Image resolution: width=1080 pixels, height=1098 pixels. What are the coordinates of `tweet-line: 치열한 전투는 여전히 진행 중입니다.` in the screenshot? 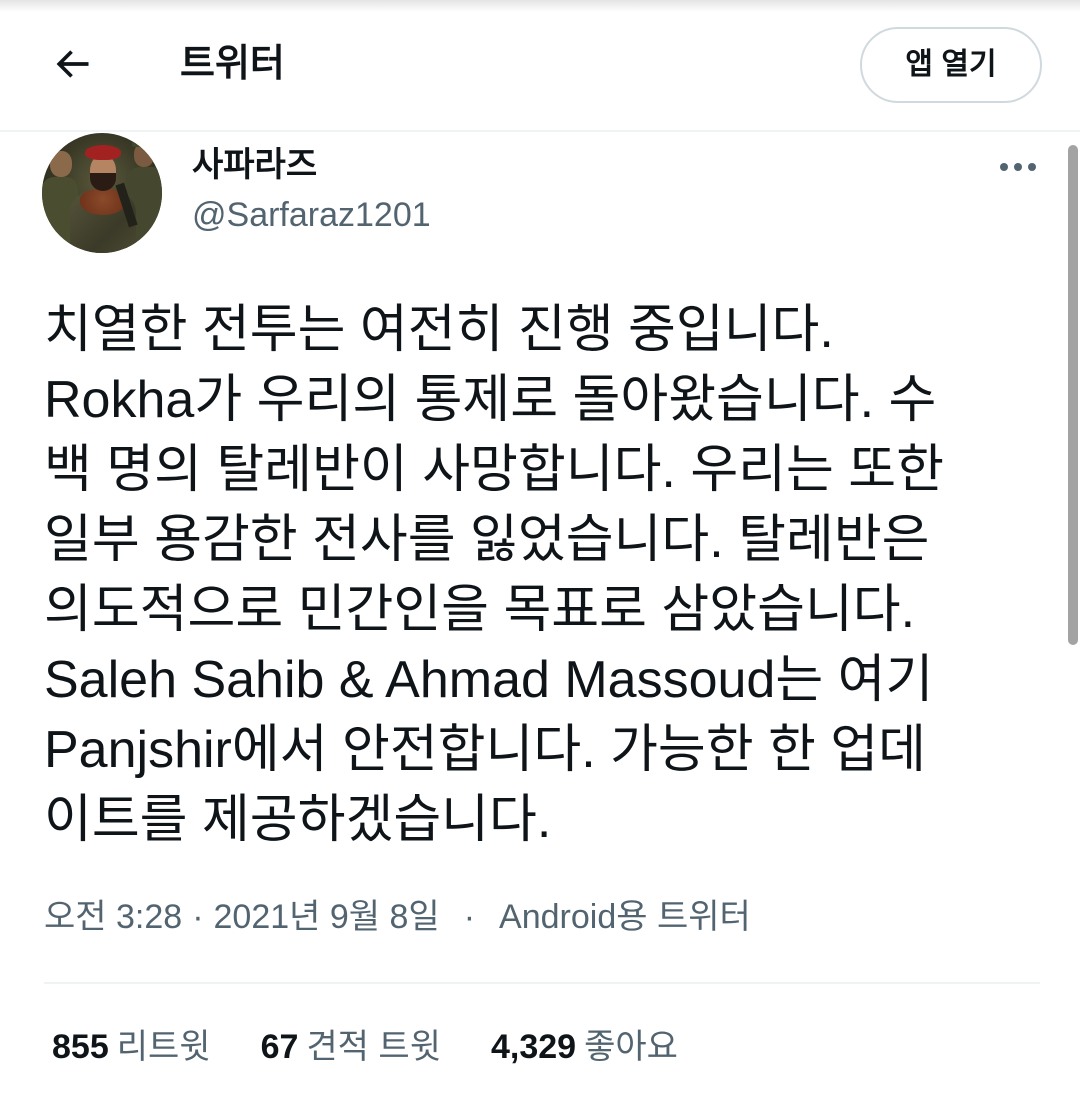 It's located at (439, 330).